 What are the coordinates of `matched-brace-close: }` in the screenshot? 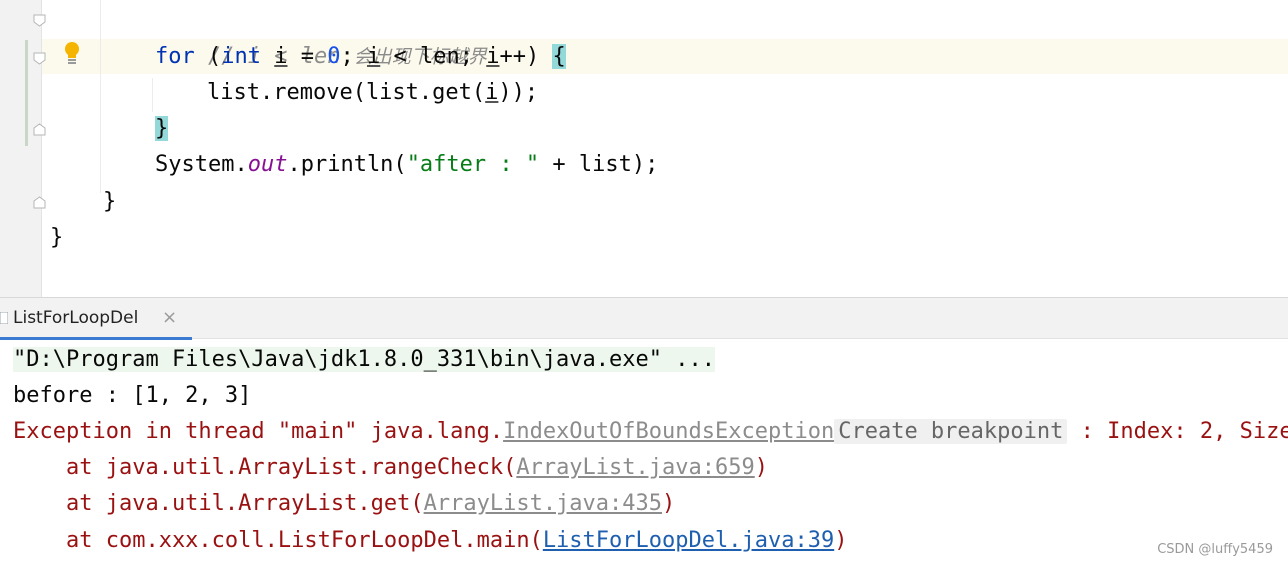 It's located at (162, 128).